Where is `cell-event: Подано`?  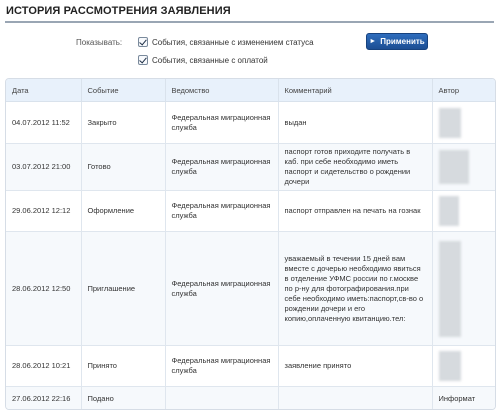
cell-event: Подано is located at coordinates (123, 398).